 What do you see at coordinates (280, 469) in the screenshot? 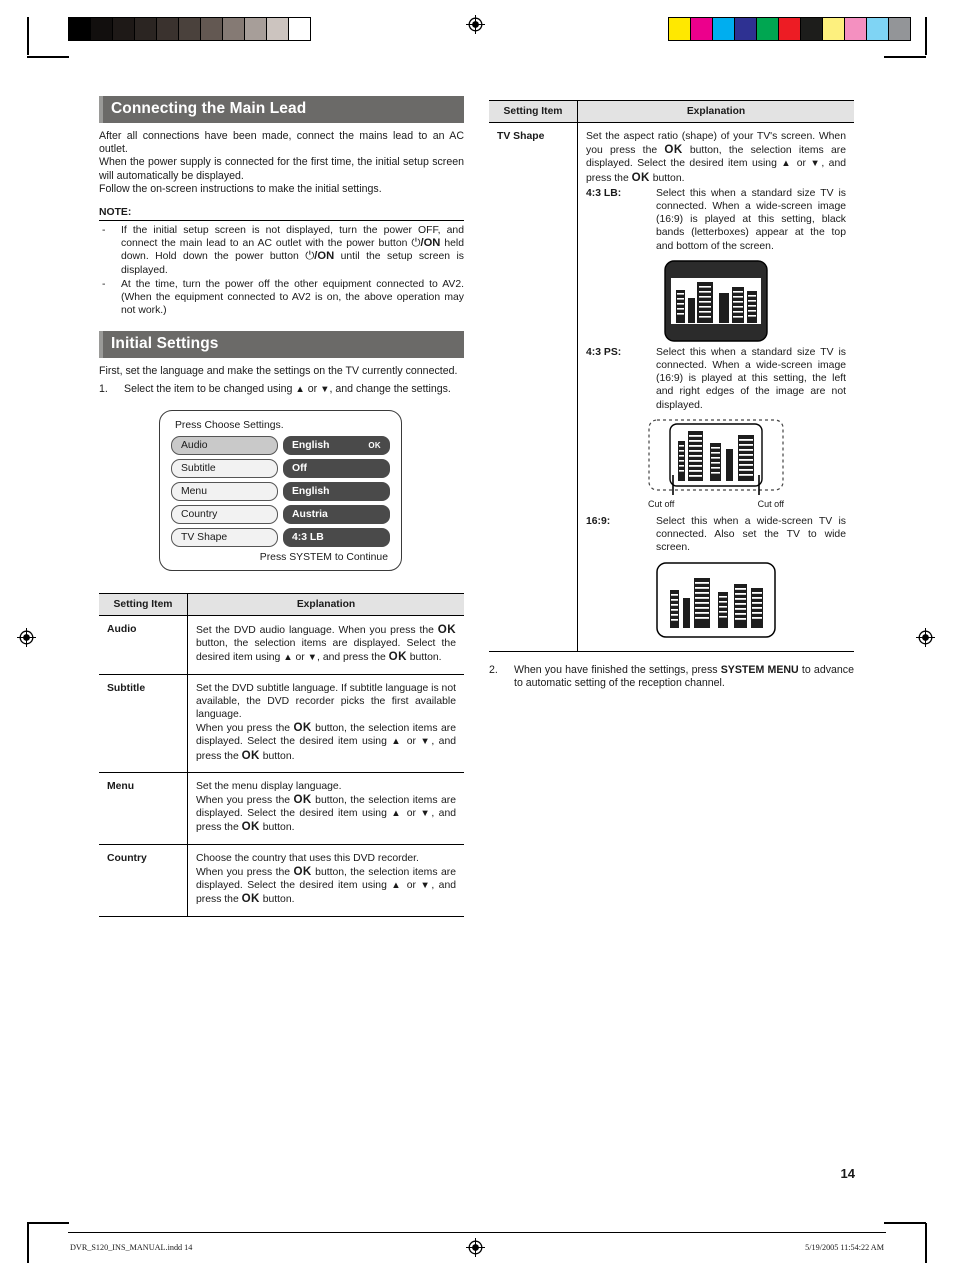
I see `osd-row-subtitle: Subtitle Off` at bounding box center [280, 469].